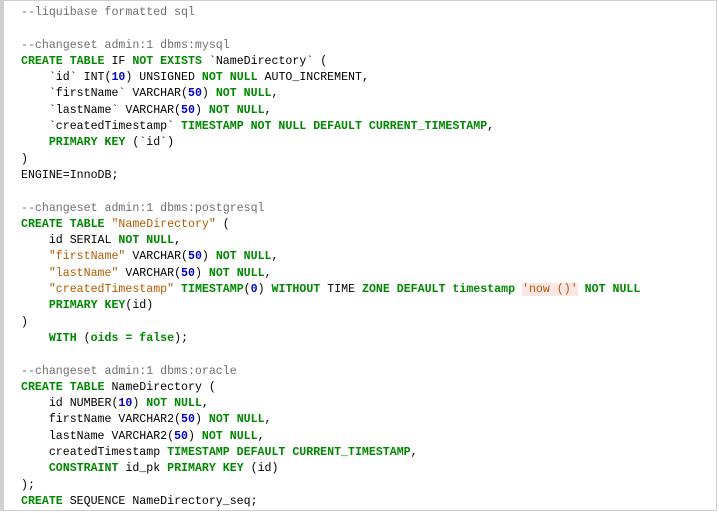 This screenshot has height=513, width=719. Describe the element at coordinates (341, 290) in the screenshot. I see `code-token-plain: TIME` at that location.